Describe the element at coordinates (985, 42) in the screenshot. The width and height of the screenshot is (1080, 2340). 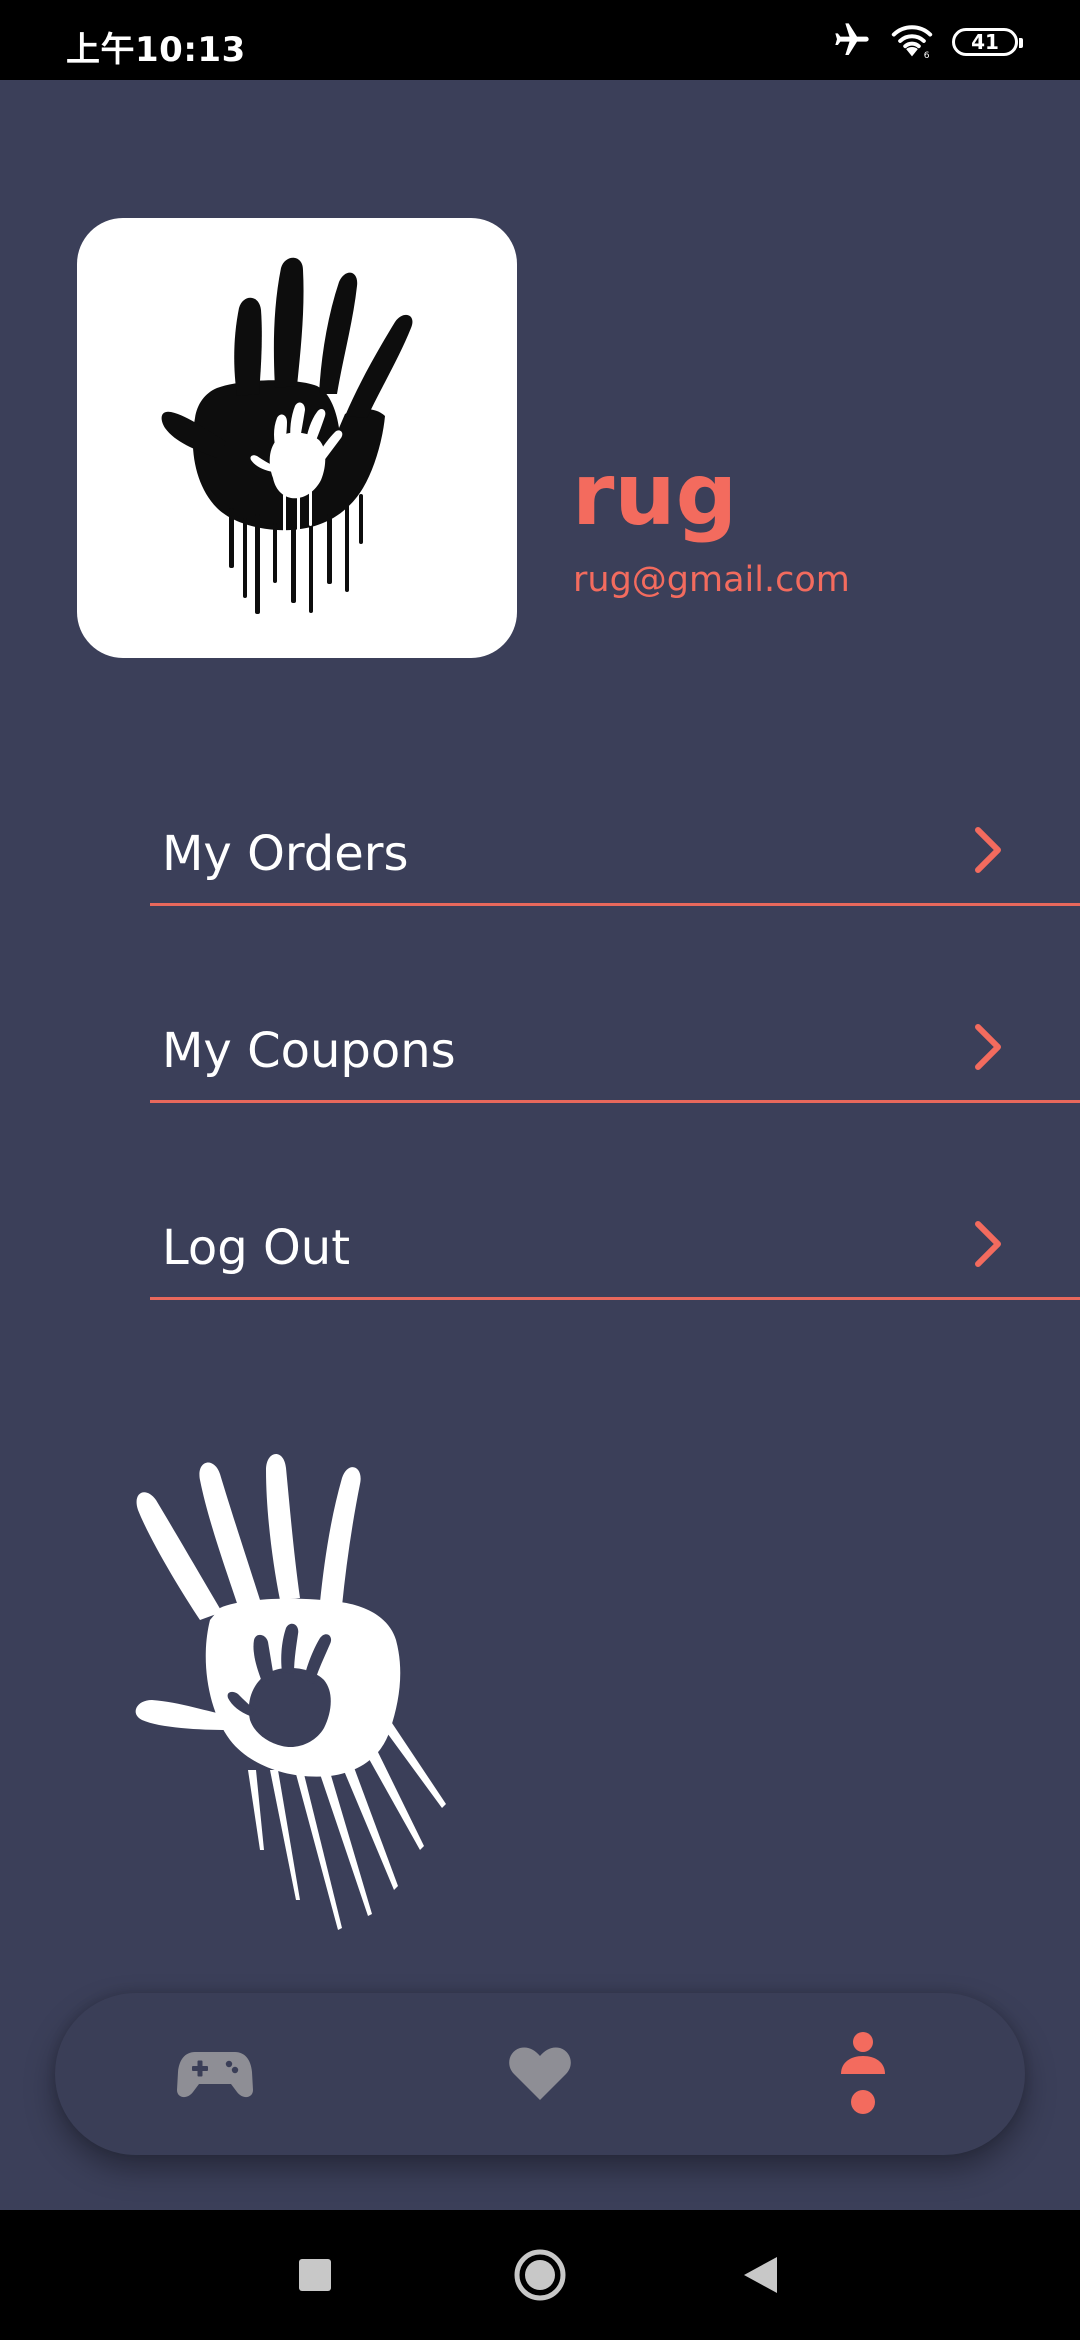
I see `battery-level: 41` at that location.